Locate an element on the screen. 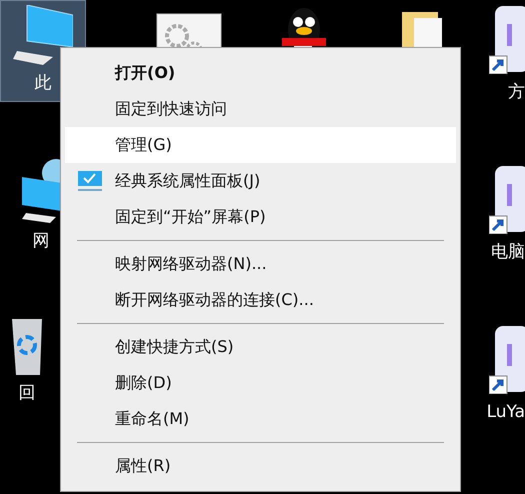 The height and width of the screenshot is (494, 525). menu-item-label: 固定到“开始”屏幕(P) is located at coordinates (190, 217).